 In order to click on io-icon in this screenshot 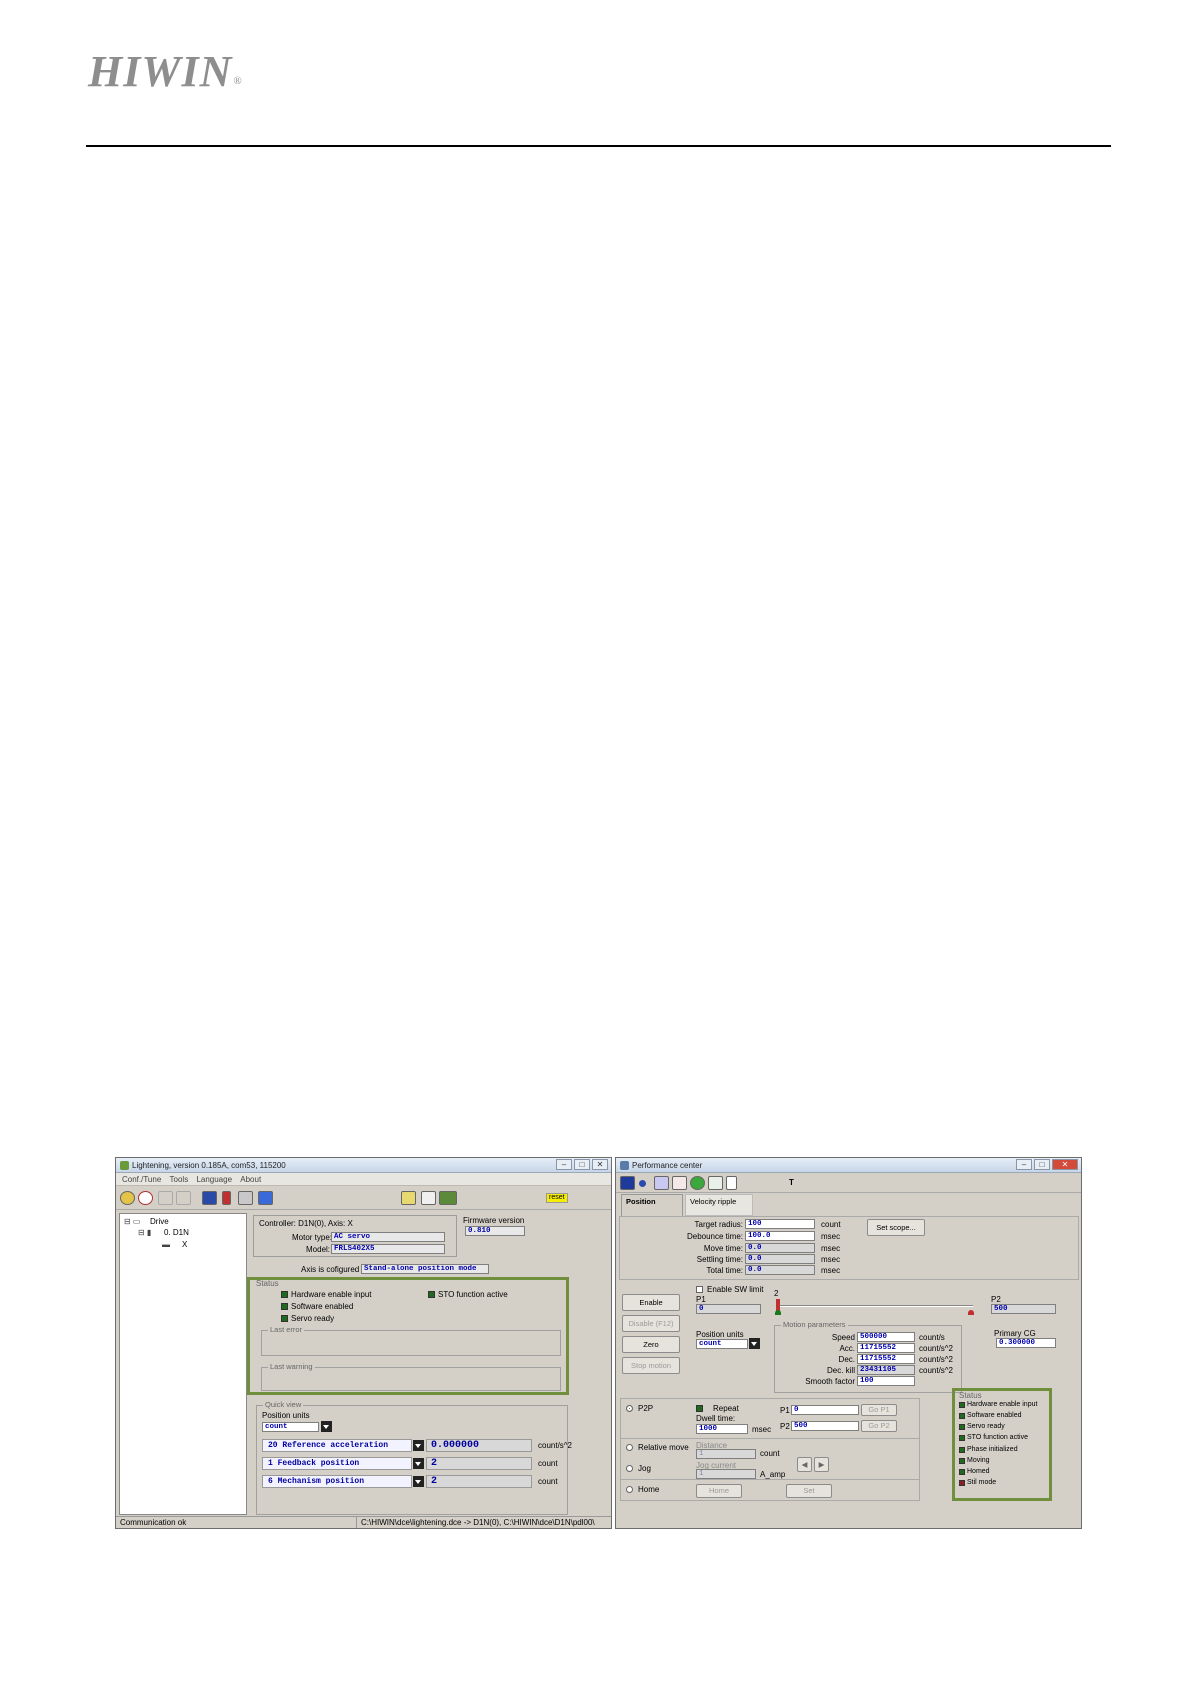, I will do `click(183, 1198)`.